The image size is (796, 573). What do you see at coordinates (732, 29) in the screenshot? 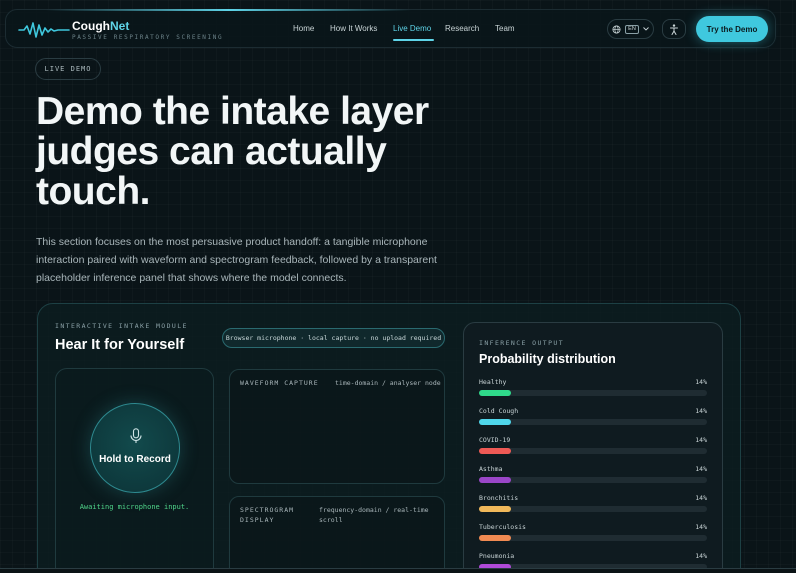
I see `try-demo-button: Try the Demo` at bounding box center [732, 29].